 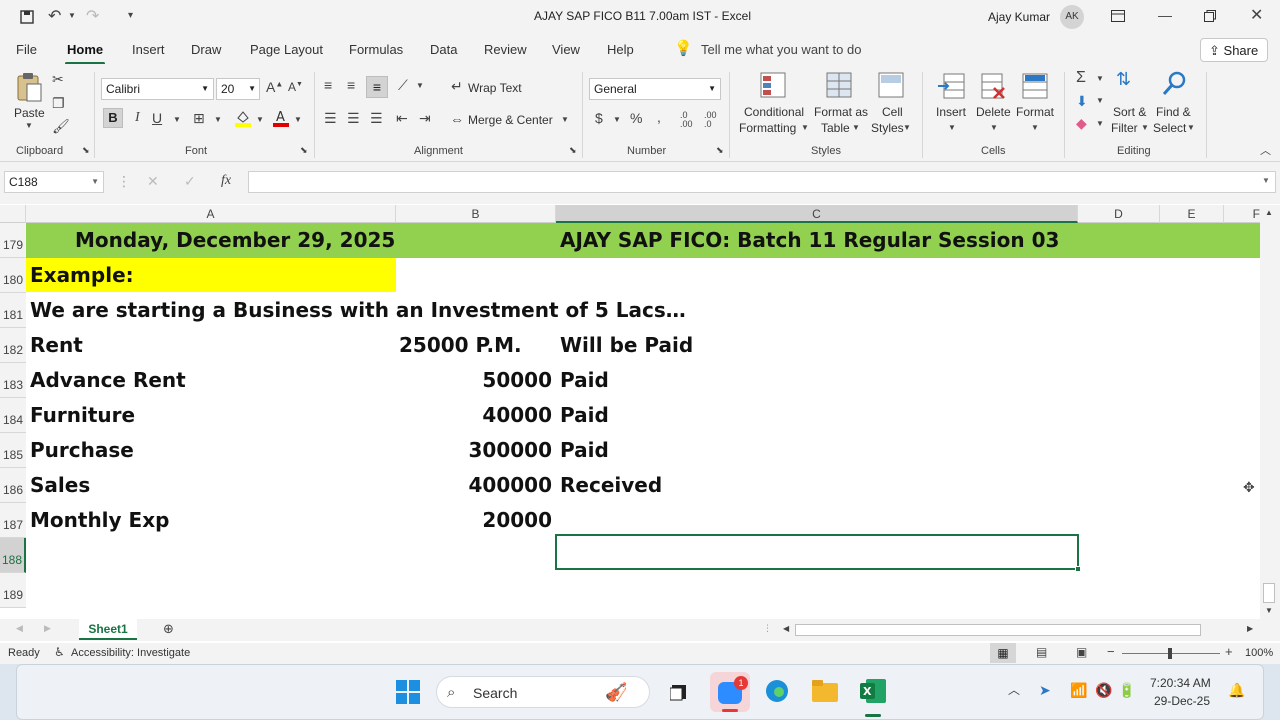 I want to click on find-select-icon, so click(x=1175, y=84).